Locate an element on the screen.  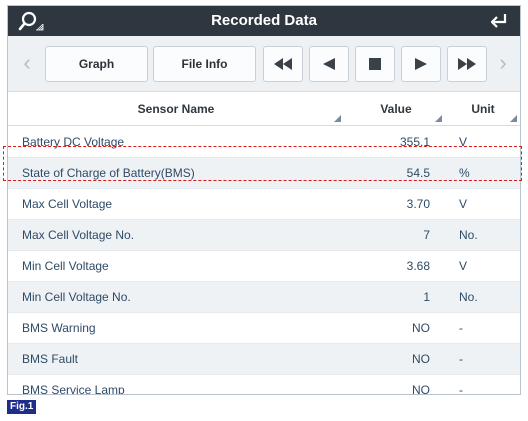
sensor-name: Min Cell Voltage No. is located at coordinates (76, 297).